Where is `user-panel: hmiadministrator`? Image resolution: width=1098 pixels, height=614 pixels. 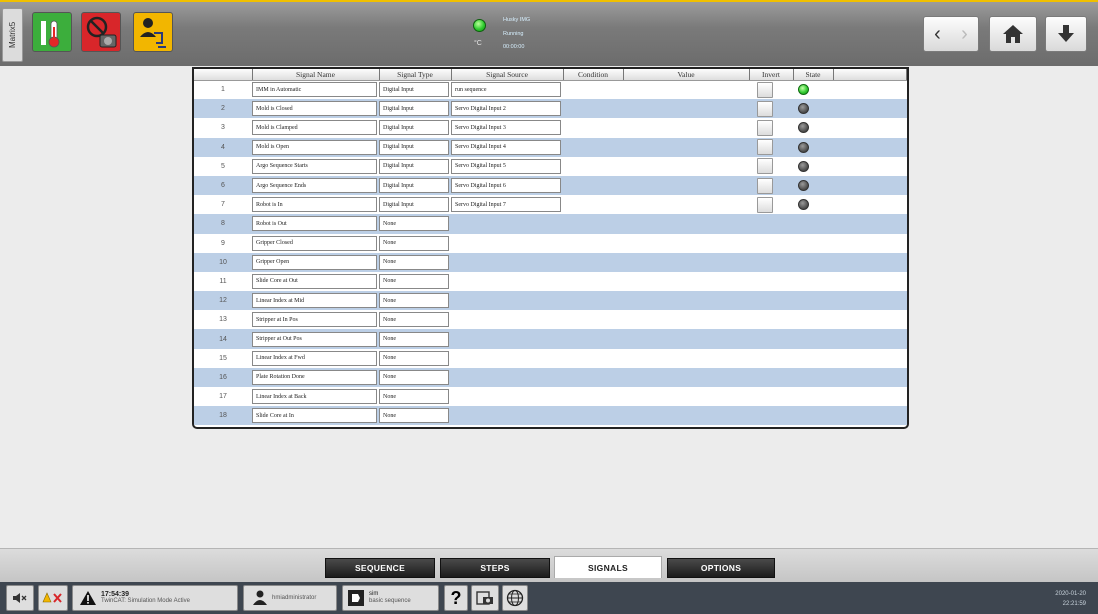
user-panel: hmiadministrator is located at coordinates (290, 598).